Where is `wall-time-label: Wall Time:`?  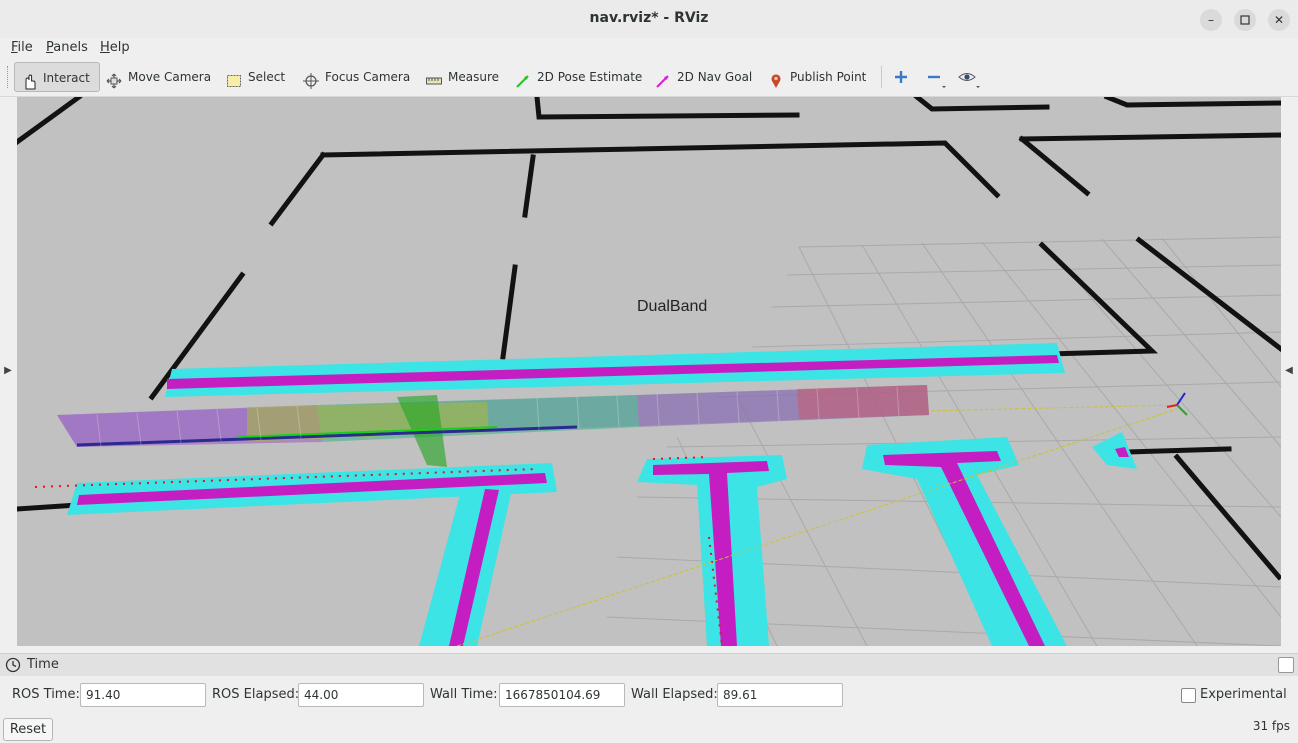
wall-time-label: Wall Time: is located at coordinates (464, 694).